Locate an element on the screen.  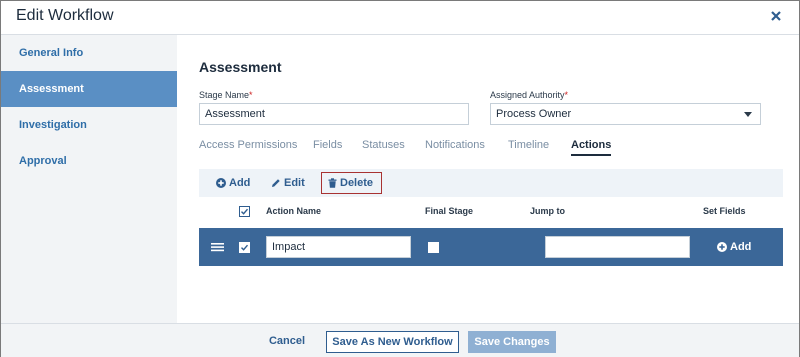
assigned-authority-select: Process Owner is located at coordinates (625, 114).